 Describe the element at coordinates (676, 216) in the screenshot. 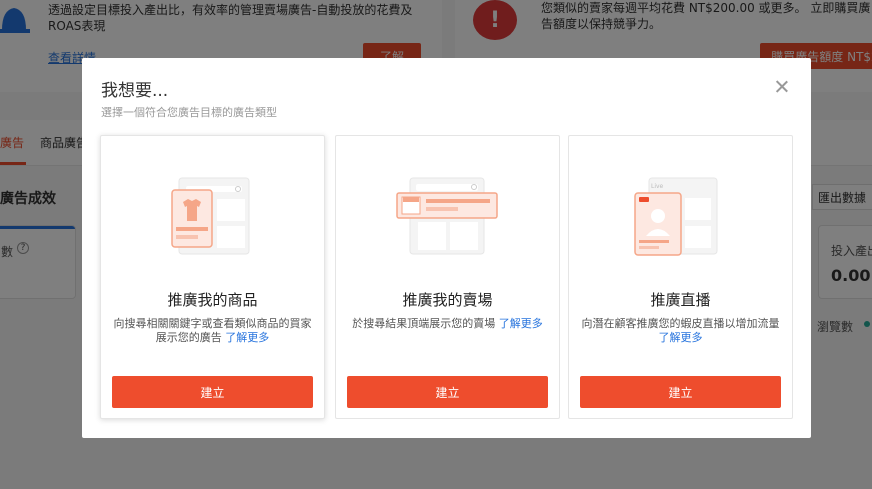

I see `live-ad-illustration: Live` at that location.